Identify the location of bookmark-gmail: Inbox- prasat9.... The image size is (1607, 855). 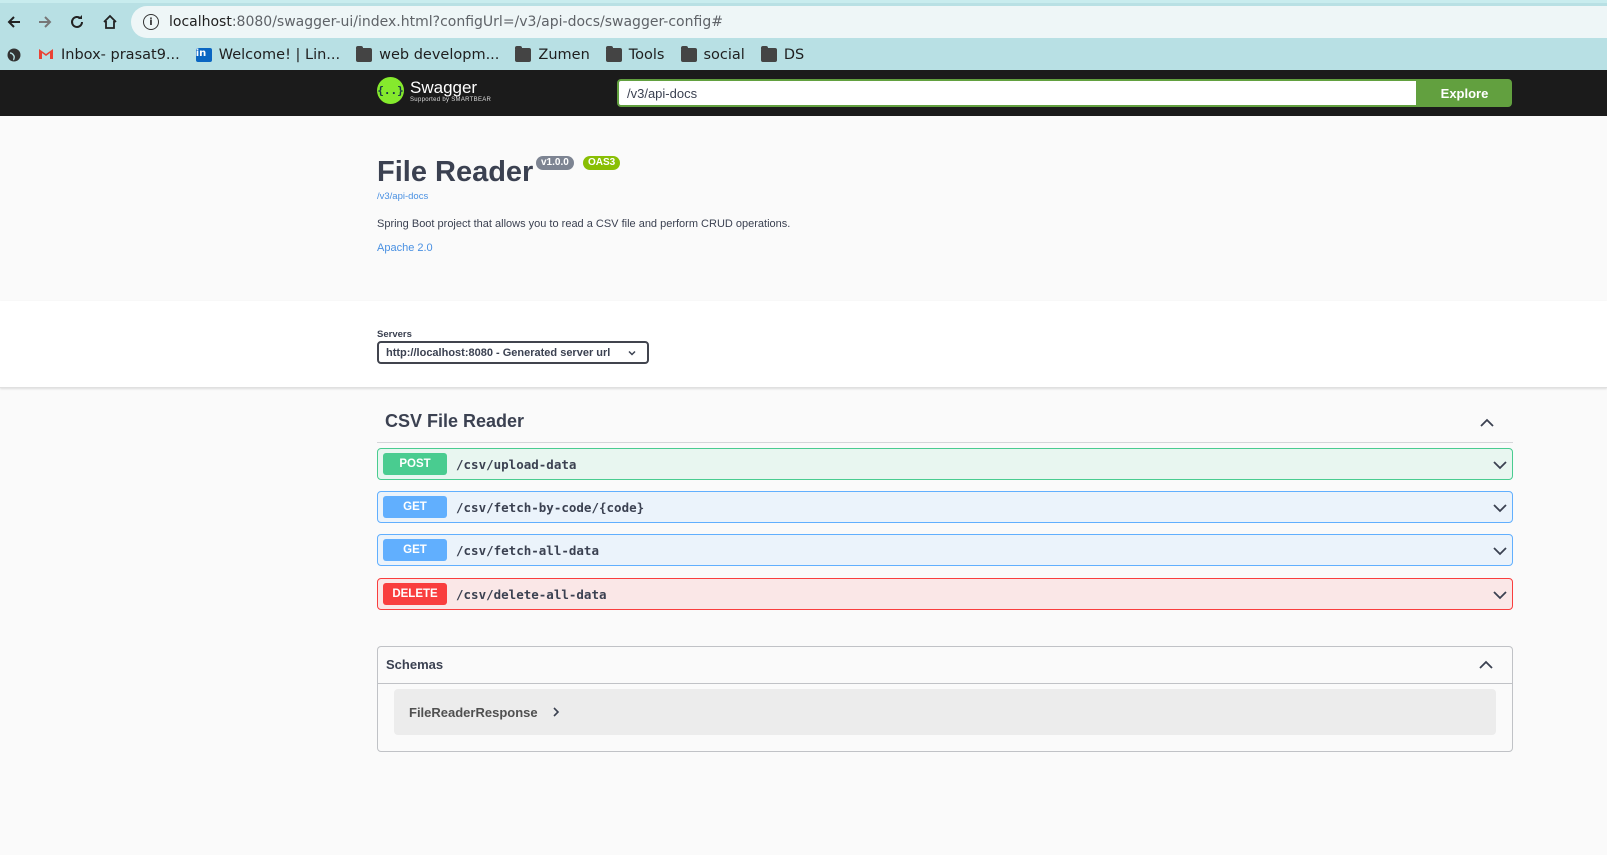
(109, 55).